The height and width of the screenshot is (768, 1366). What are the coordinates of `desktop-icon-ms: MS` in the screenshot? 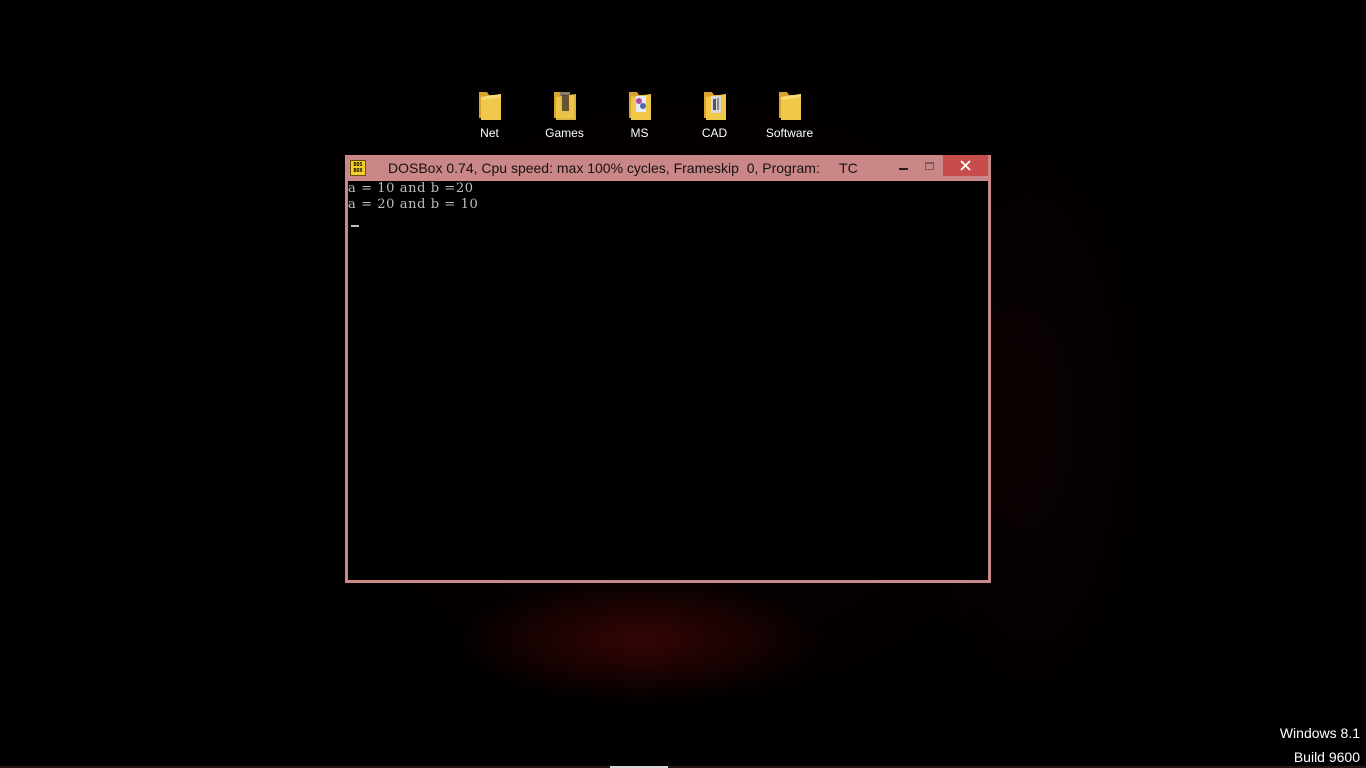 It's located at (639, 118).